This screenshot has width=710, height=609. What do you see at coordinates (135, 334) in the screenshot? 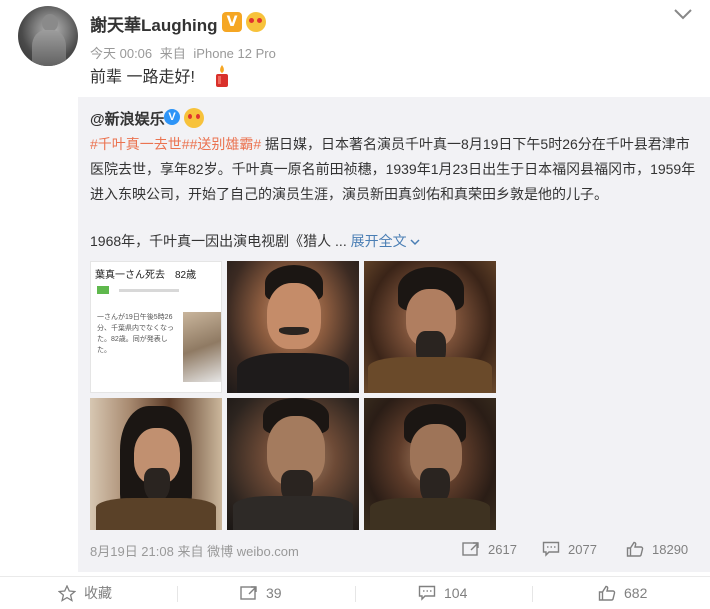
I see `news-snippet: 一さんが19日午後5時26分、千葉県内でなくなった。82歳。同が発表した。` at bounding box center [135, 334].